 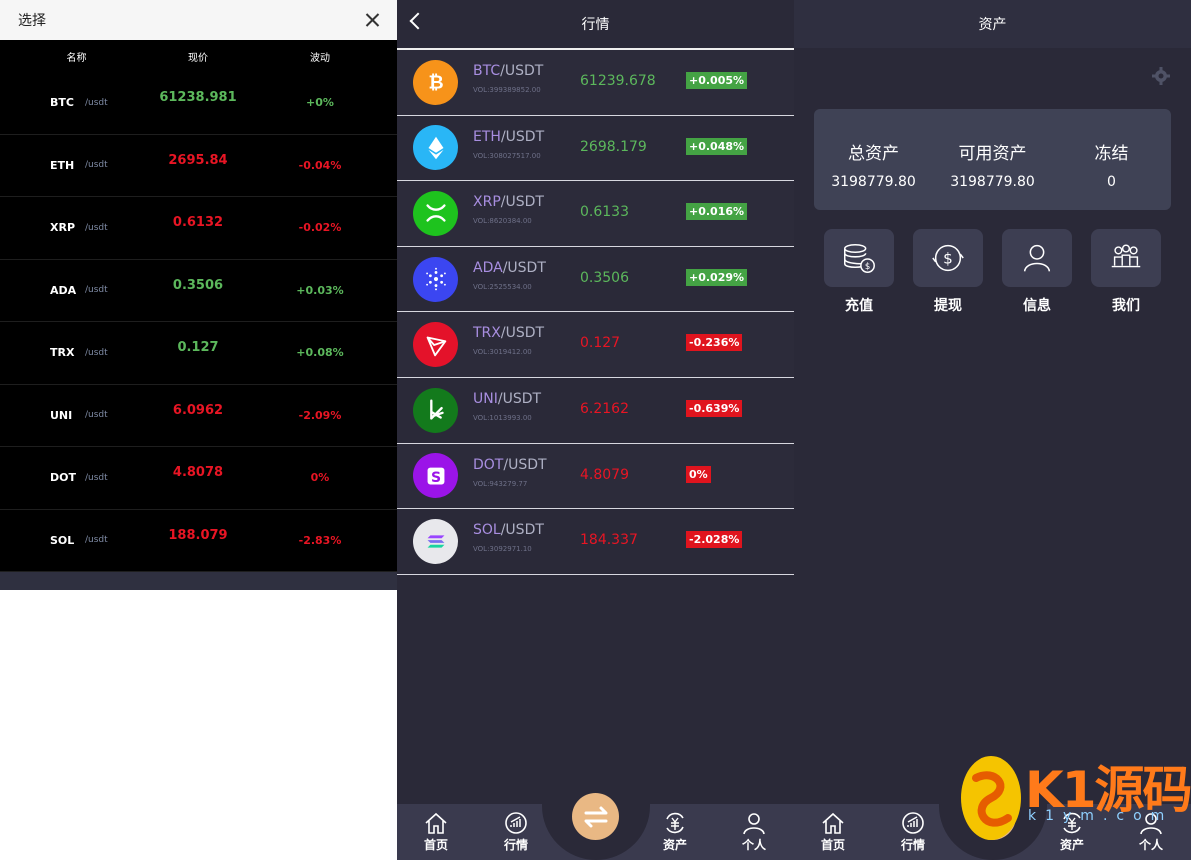 I want to click on about-us-box, so click(x=1126, y=258).